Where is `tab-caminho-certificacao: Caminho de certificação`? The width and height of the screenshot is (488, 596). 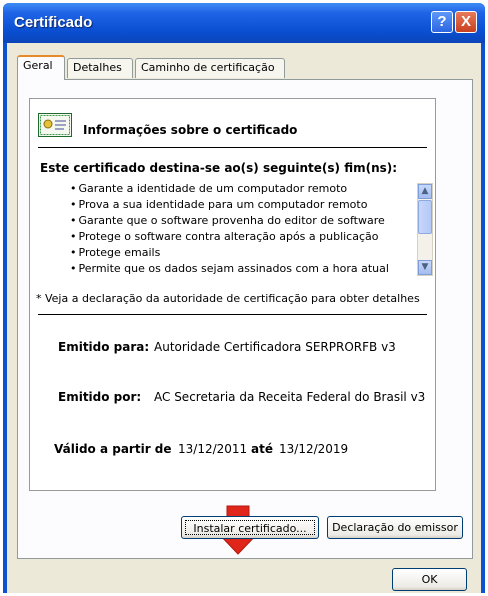 tab-caminho-certificacao: Caminho de certificação is located at coordinates (210, 68).